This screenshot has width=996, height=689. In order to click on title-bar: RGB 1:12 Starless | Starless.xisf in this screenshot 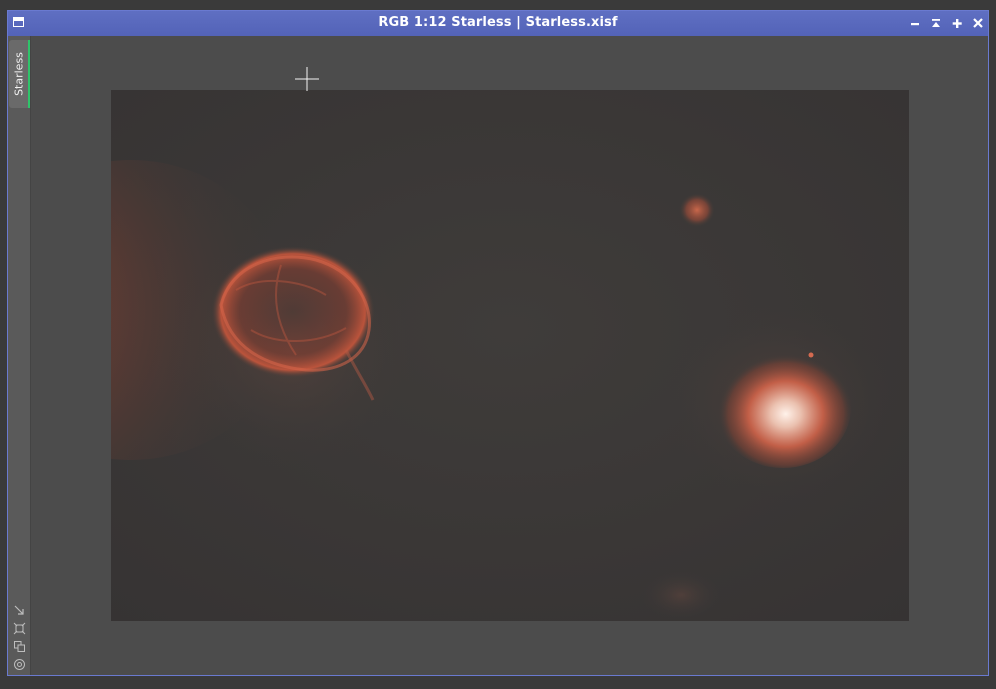, I will do `click(498, 23)`.